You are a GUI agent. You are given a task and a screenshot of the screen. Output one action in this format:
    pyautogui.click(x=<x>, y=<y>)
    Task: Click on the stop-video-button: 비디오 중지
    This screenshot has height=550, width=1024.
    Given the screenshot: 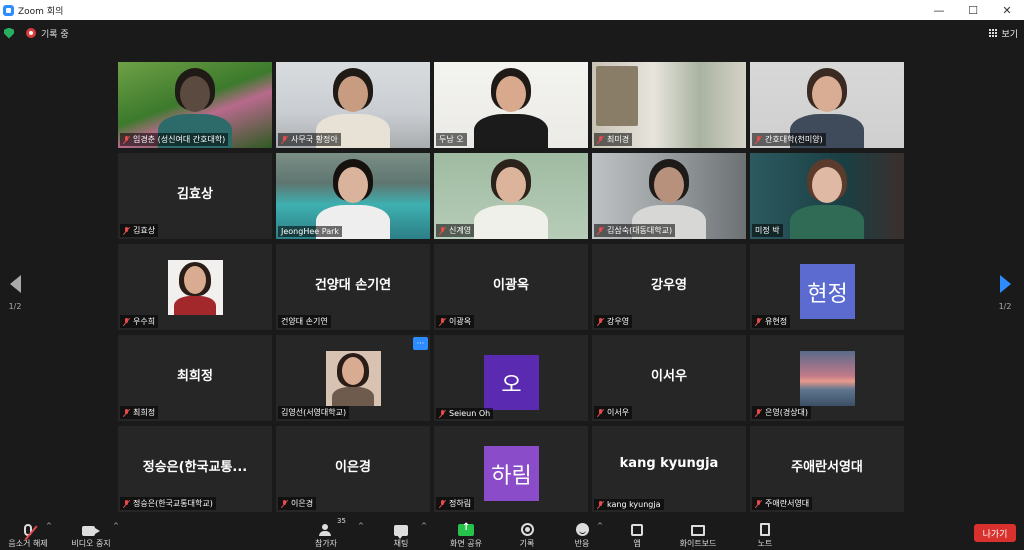 What is the action you would take?
    pyautogui.click(x=91, y=534)
    